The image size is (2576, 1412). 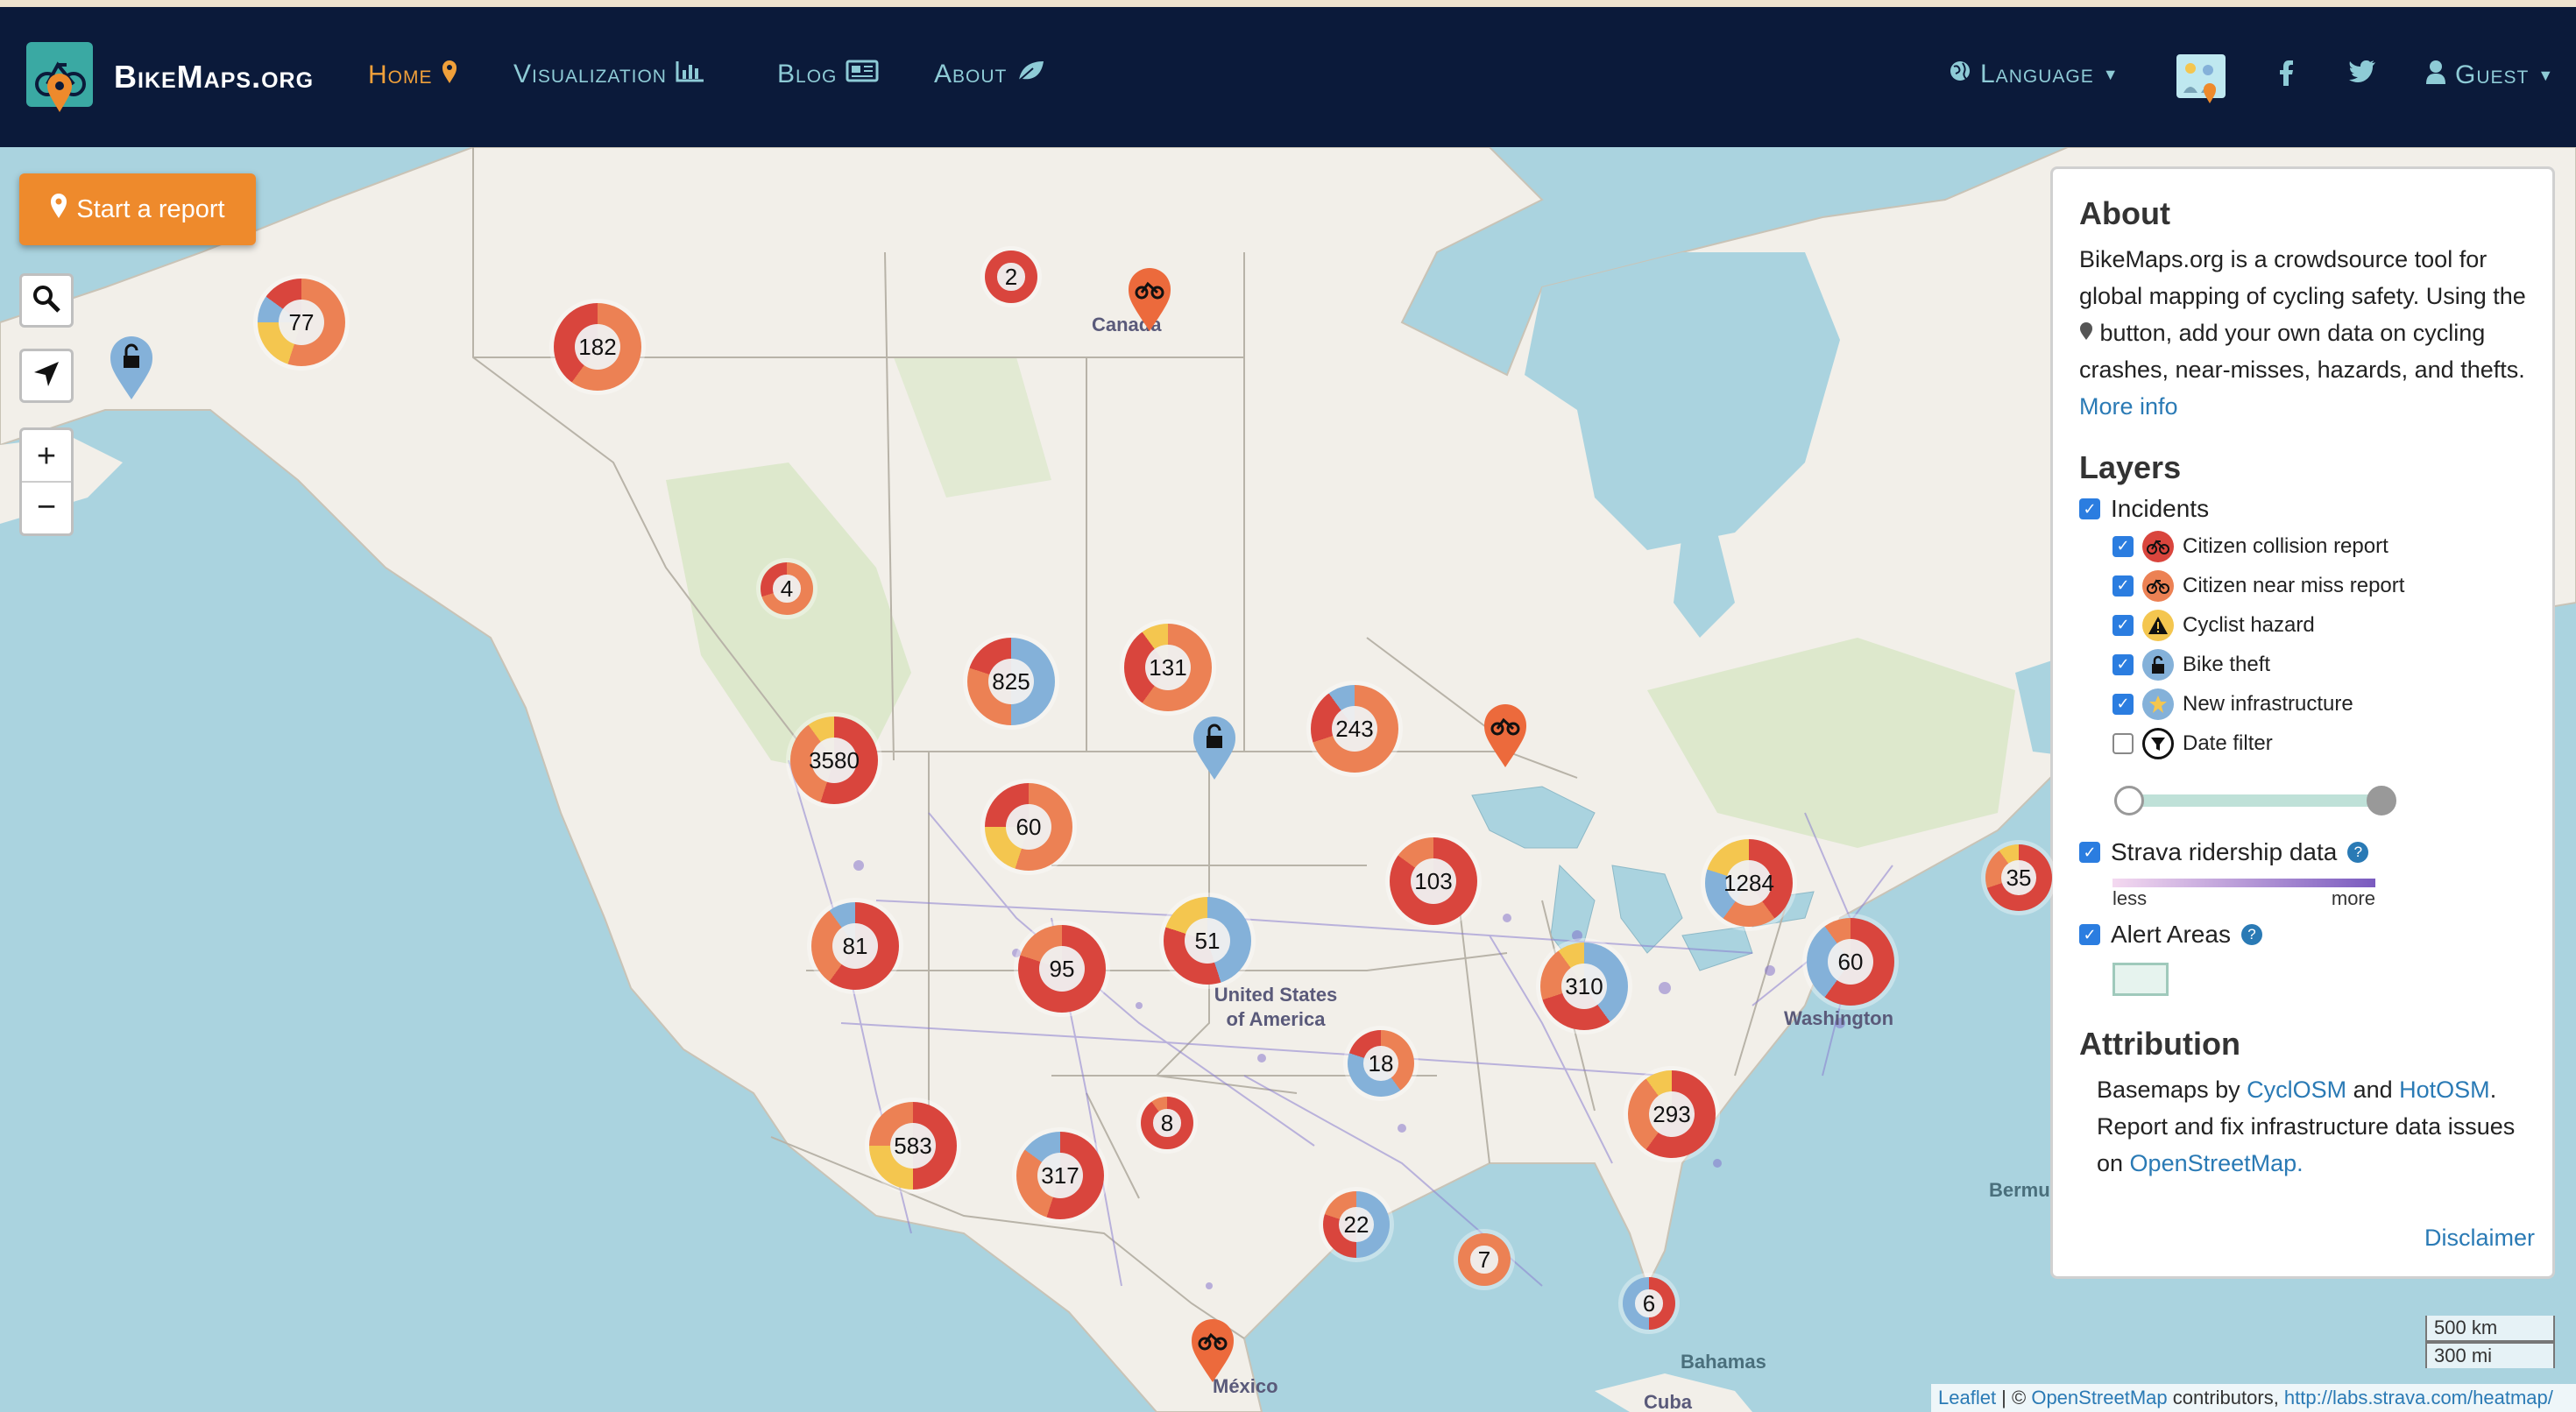 I want to click on incident-cluster: 1284, so click(x=1749, y=883).